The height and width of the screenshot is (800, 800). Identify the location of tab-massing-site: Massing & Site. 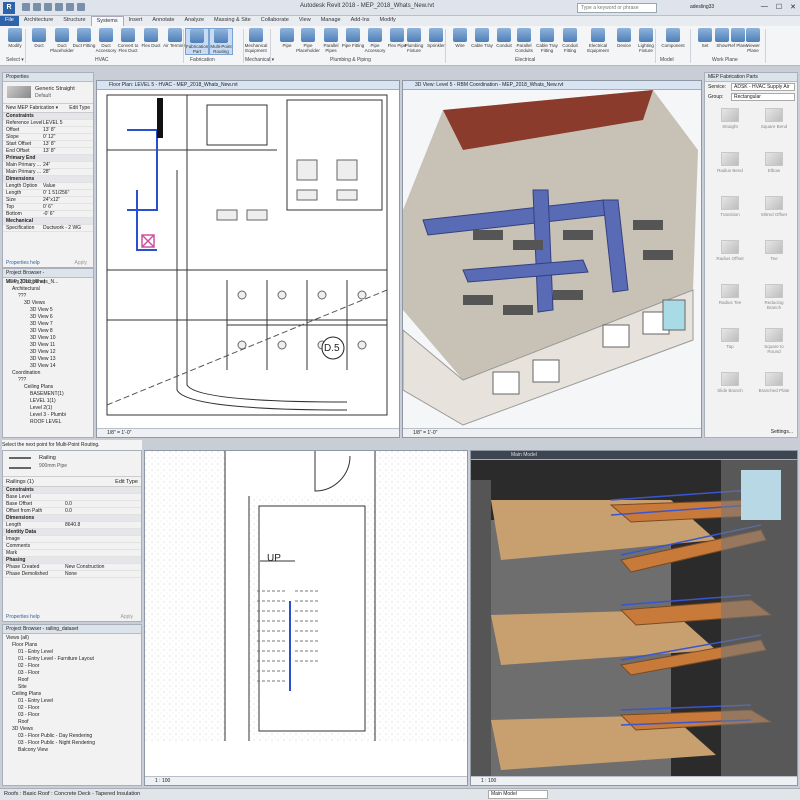
(232, 21).